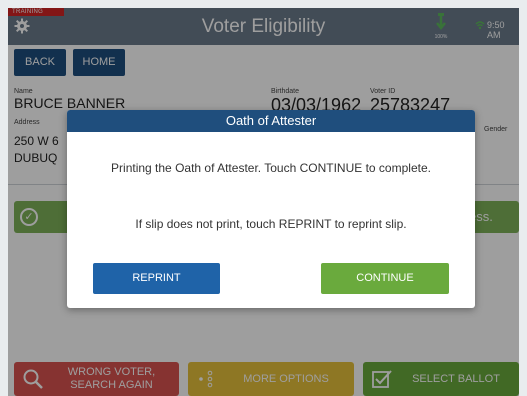  Describe the element at coordinates (385, 278) in the screenshot. I see `continue-button: CONTINUE` at that location.